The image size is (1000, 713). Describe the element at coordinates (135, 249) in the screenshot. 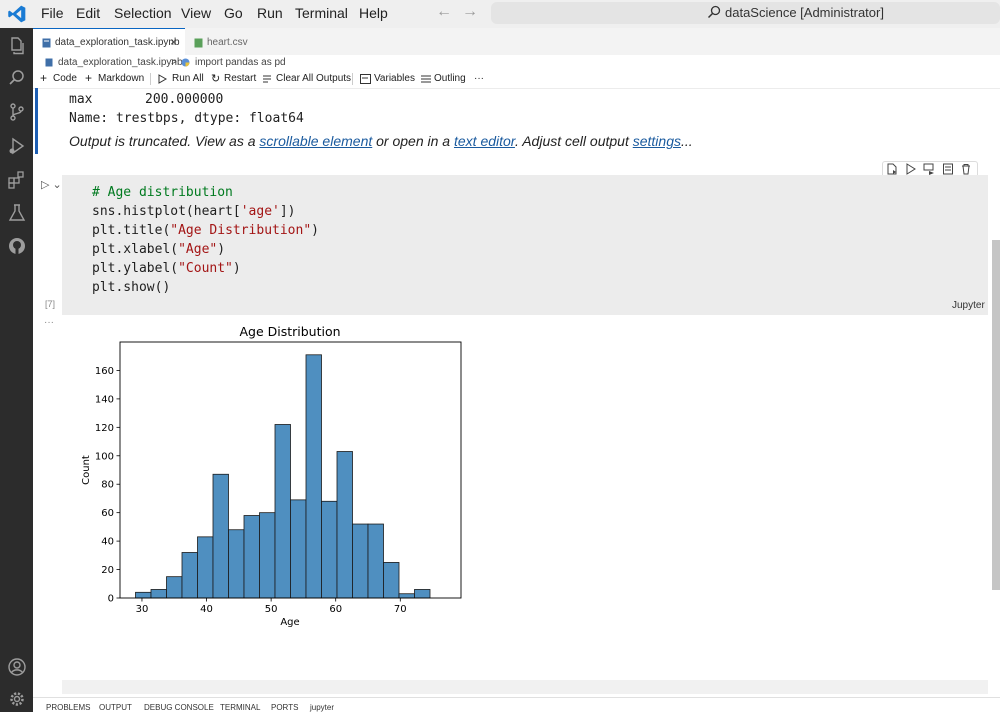

I see `code-token: plt.xlabel(` at that location.